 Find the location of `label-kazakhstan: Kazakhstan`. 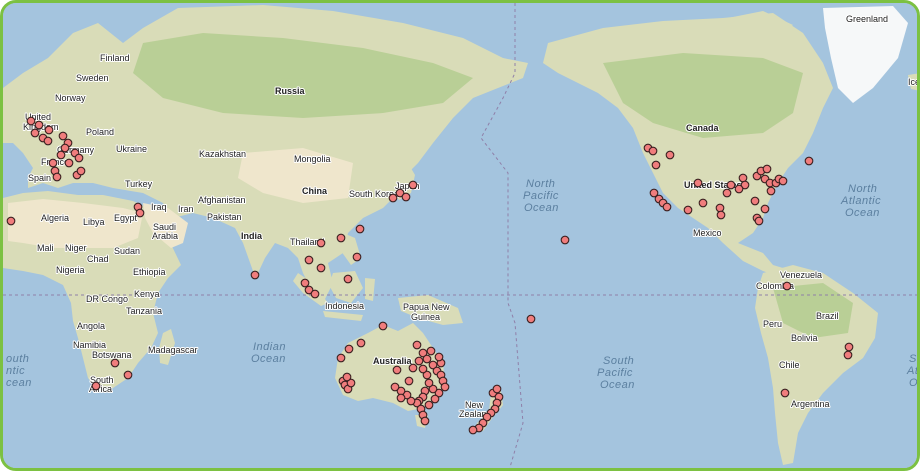

label-kazakhstan: Kazakhstan is located at coordinates (222, 154).